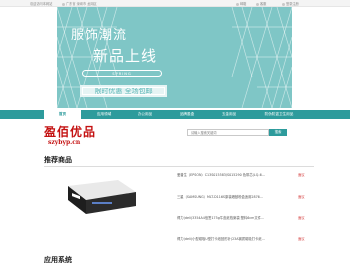  I want to click on main-nav: 首页 应用领域 办公用品 品牌墨盒 五金用品 防伪防盗卫生用品, so click(175, 114).